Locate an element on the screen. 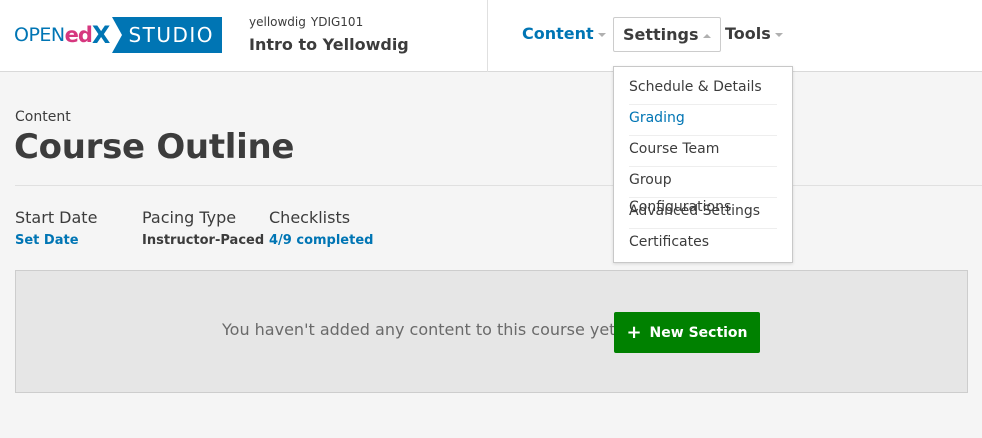  menu-item-certificates: Certificates is located at coordinates (703, 244).